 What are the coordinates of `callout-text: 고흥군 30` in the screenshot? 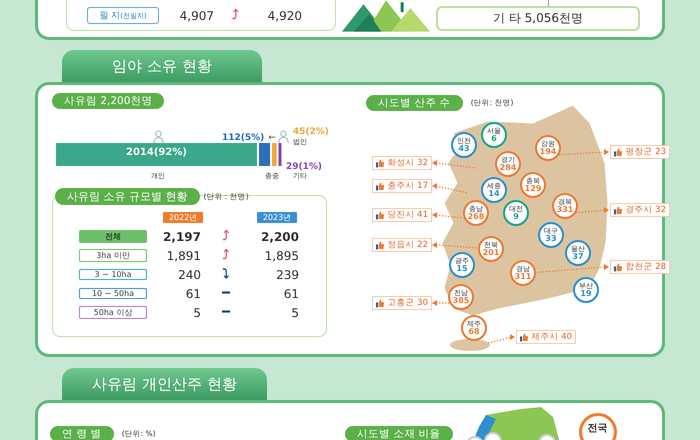 It's located at (407, 303).